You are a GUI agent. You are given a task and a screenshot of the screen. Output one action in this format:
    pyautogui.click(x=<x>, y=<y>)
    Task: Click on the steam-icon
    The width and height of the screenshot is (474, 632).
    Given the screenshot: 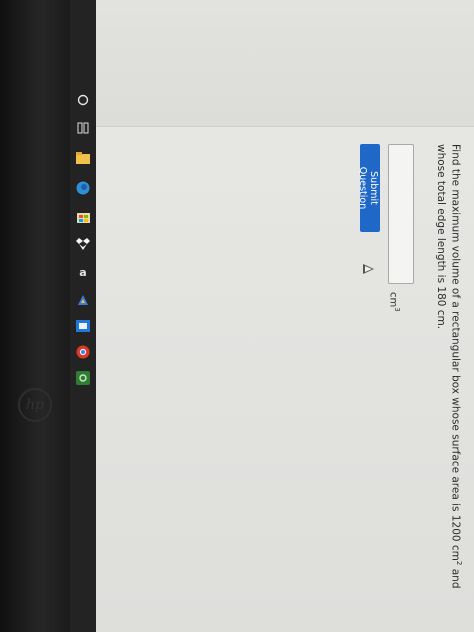 What is the action you would take?
    pyautogui.click(x=83, y=300)
    